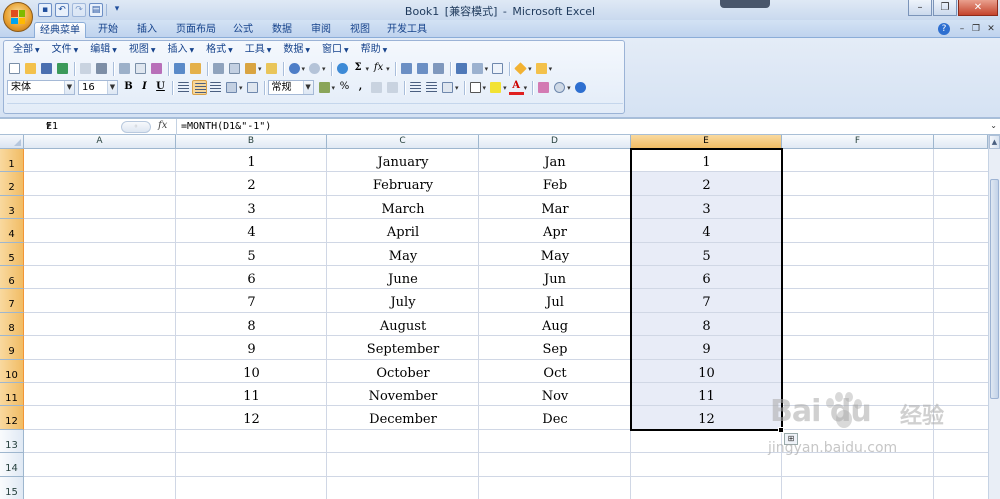 The image size is (1000, 499). I want to click on borders-icon, so click(475, 87).